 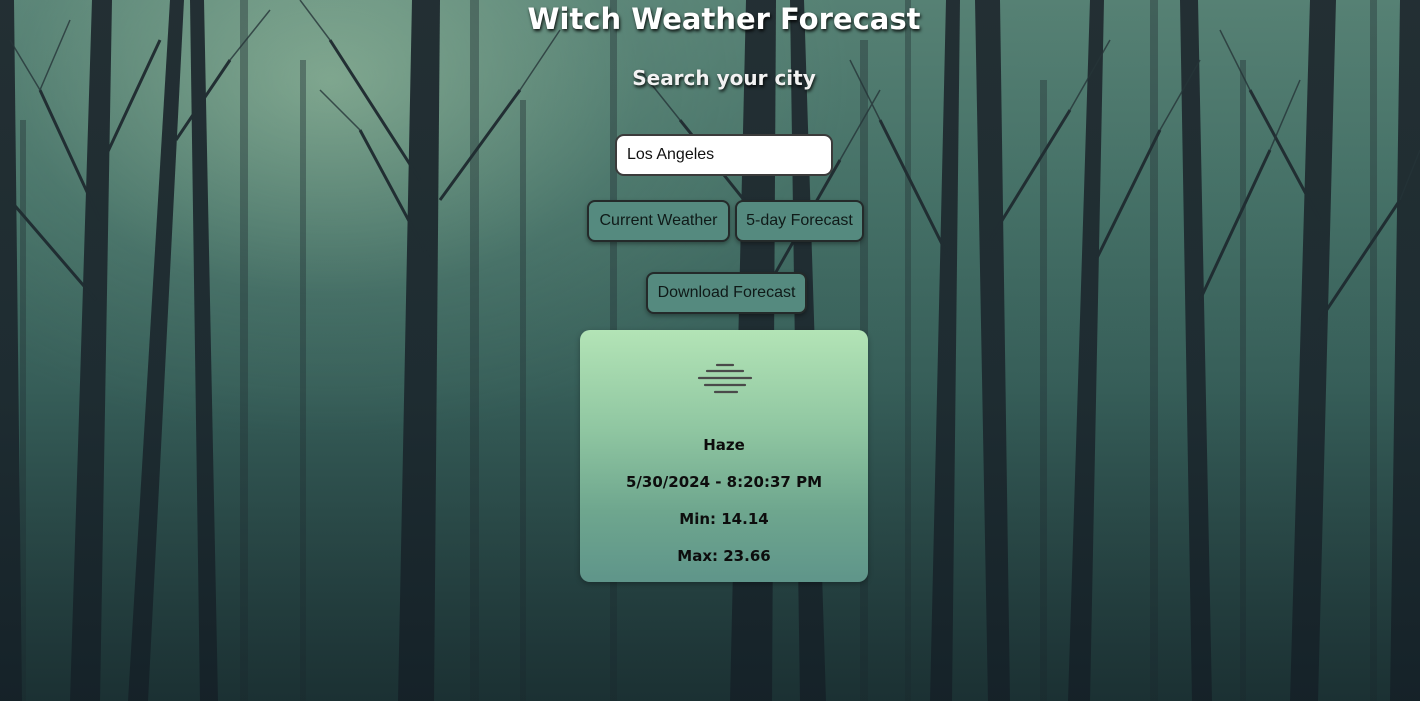 What do you see at coordinates (723, 482) in the screenshot?
I see `weather-datetime: 5/30/2024 - 8:20:37 PM` at bounding box center [723, 482].